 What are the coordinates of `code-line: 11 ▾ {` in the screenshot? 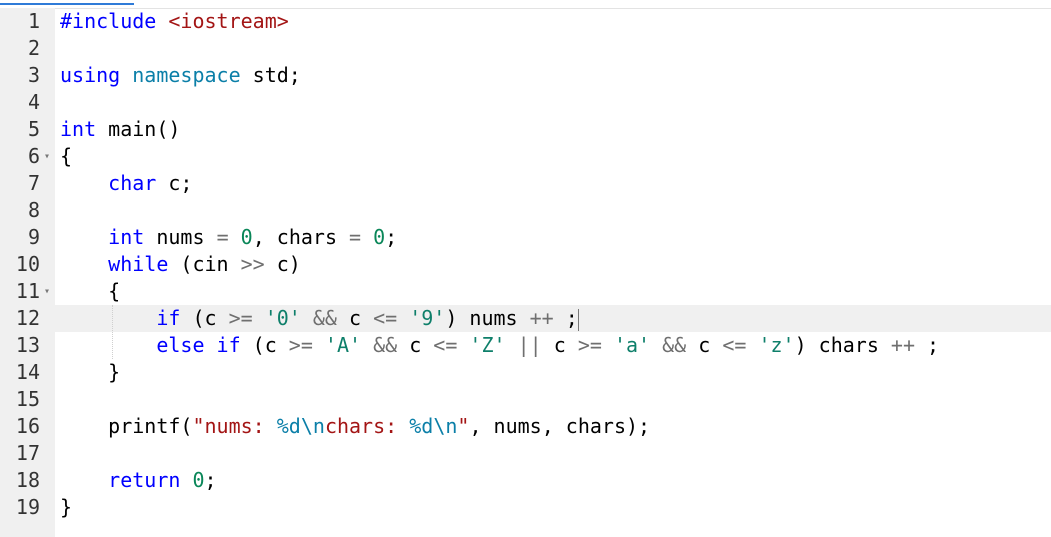 It's located at (525, 291).